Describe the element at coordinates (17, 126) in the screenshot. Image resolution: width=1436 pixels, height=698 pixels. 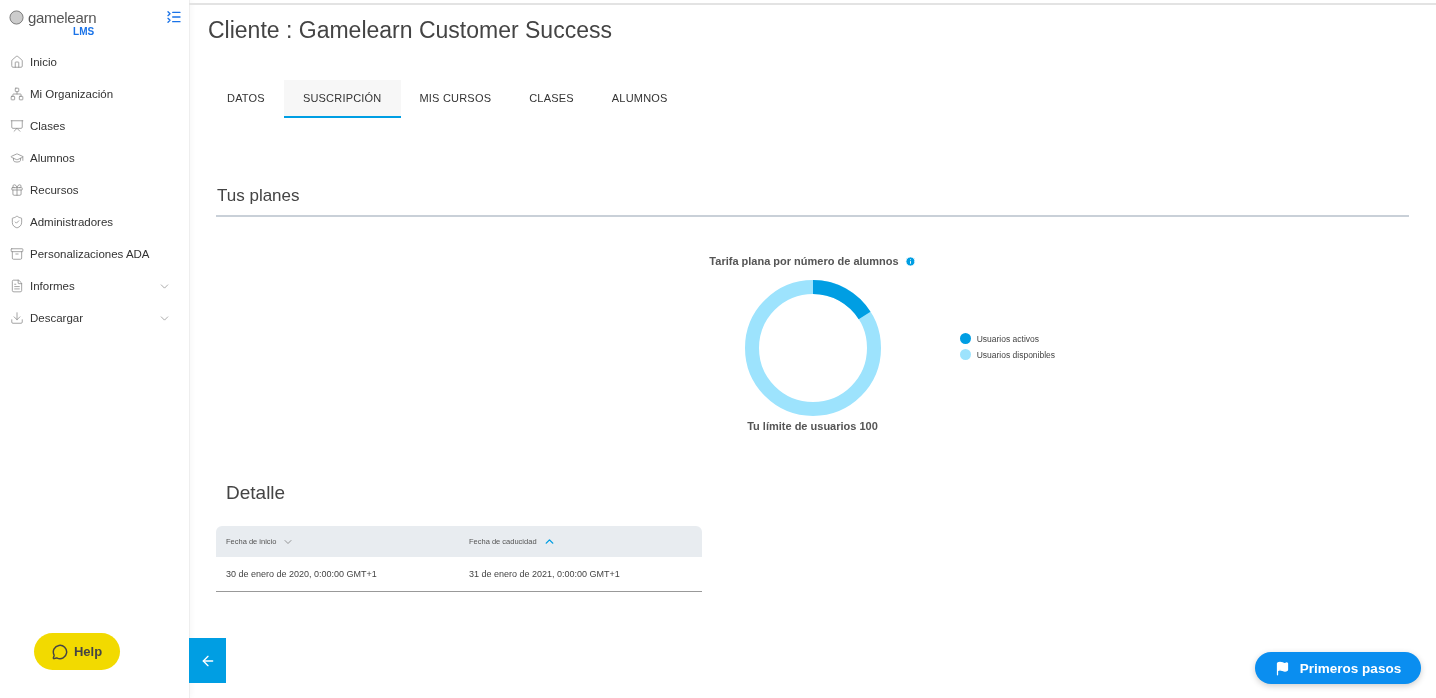
I see `presentation-icon` at that location.